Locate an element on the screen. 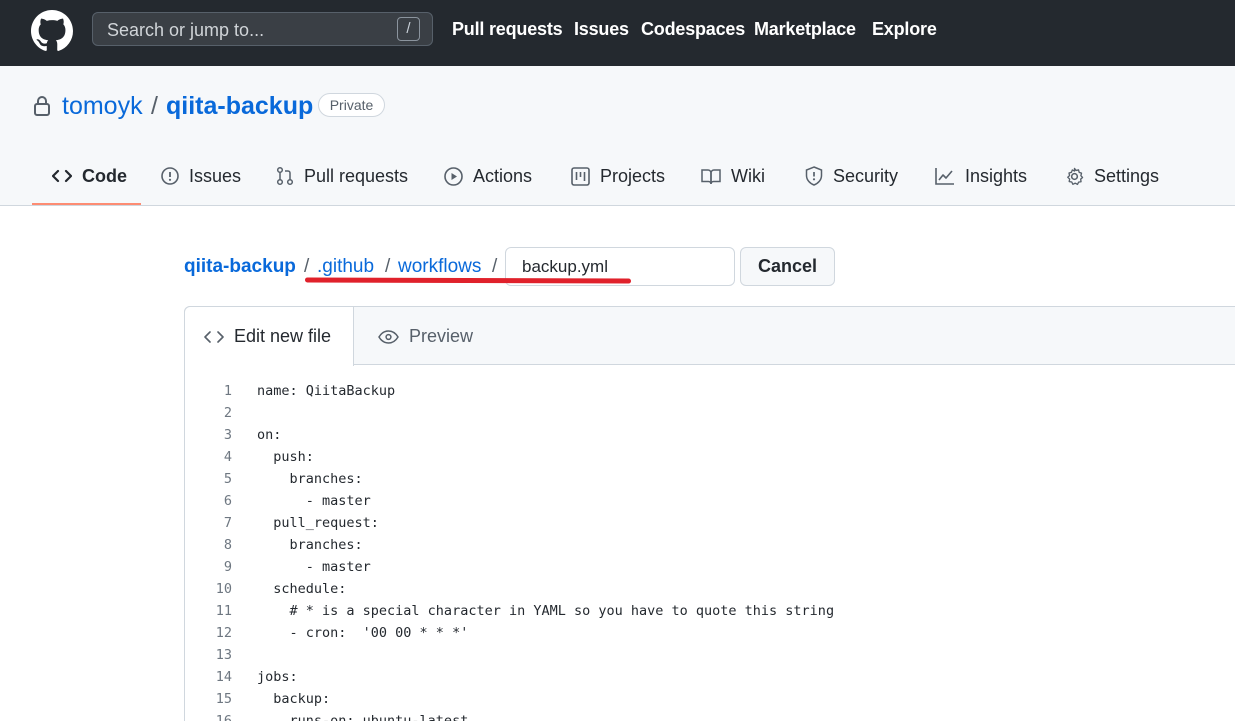 This screenshot has width=1235, height=721. nav-explore: Explore is located at coordinates (904, 30).